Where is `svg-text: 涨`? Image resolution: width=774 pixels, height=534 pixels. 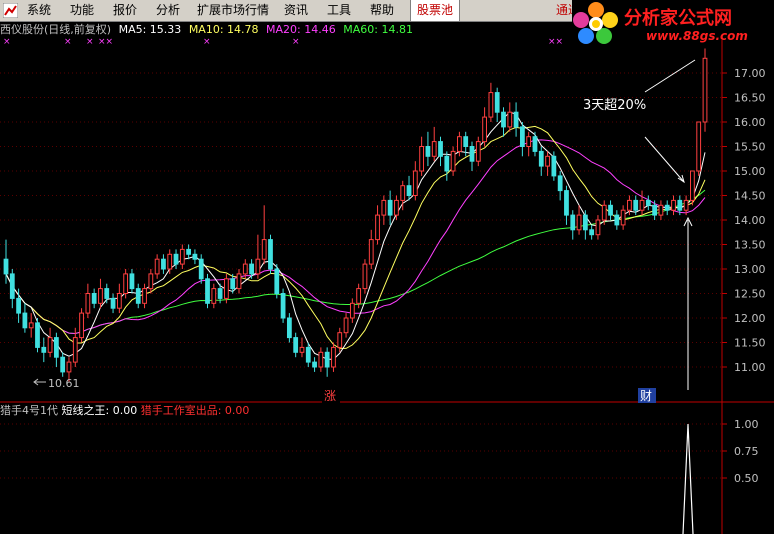
svg-text: 涨 is located at coordinates (330, 395).